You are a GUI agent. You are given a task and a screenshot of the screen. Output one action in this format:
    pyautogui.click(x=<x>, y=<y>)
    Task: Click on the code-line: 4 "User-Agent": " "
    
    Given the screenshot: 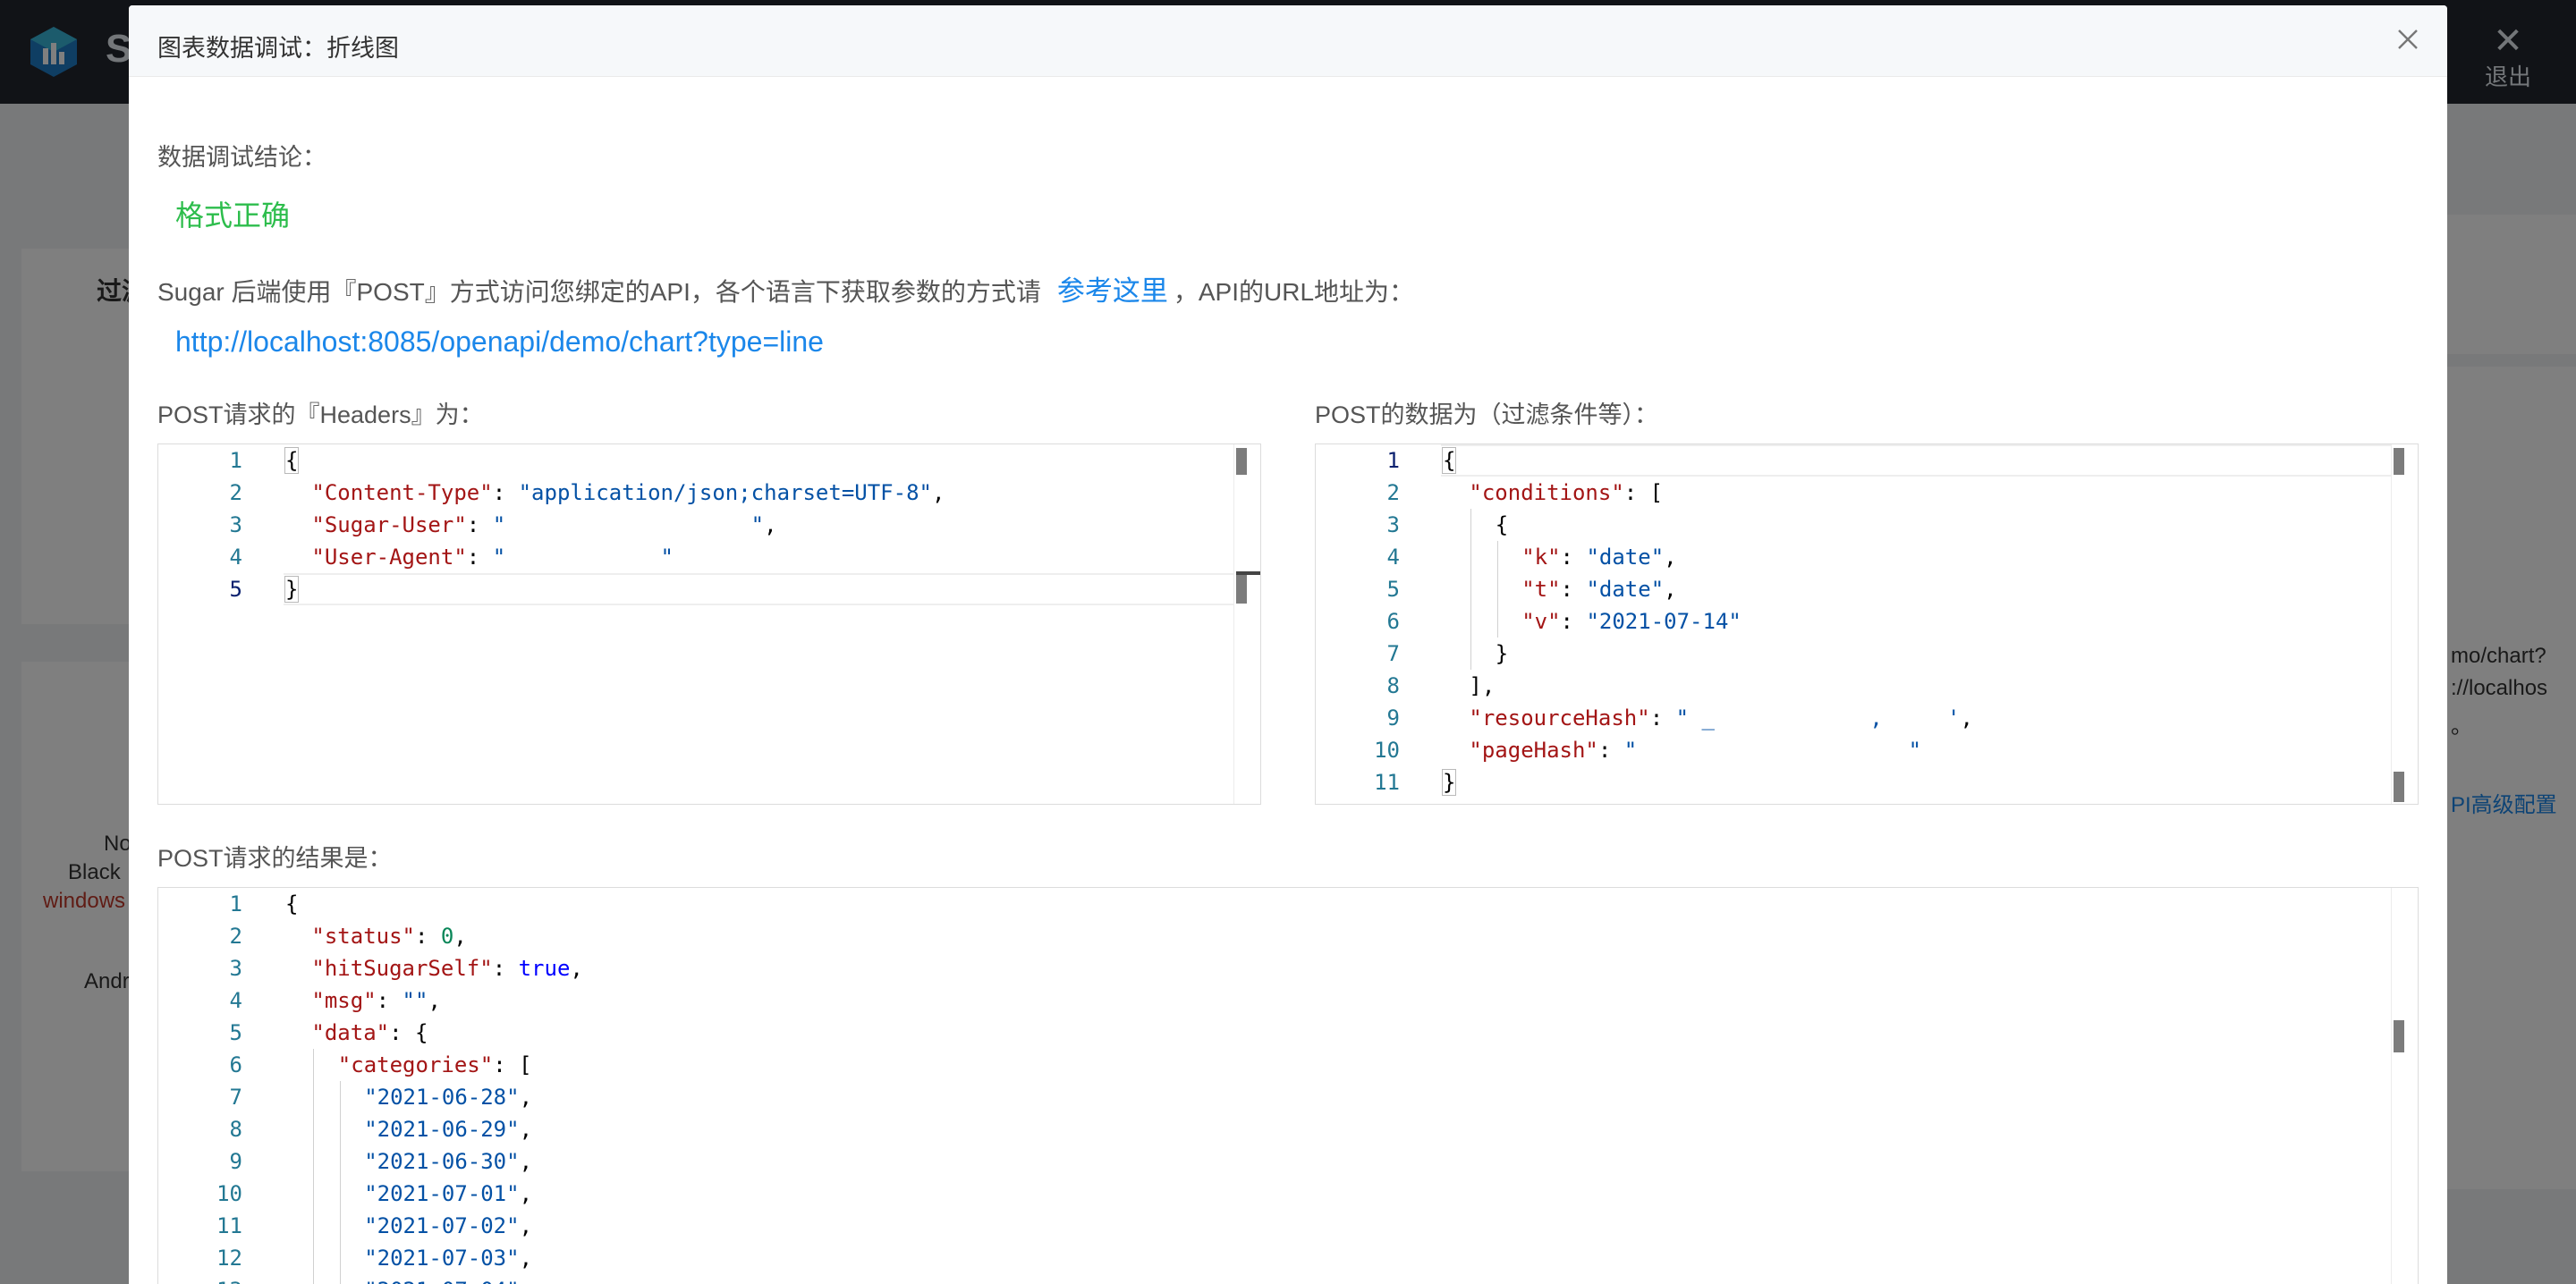 What is the action you would take?
    pyautogui.click(x=709, y=557)
    